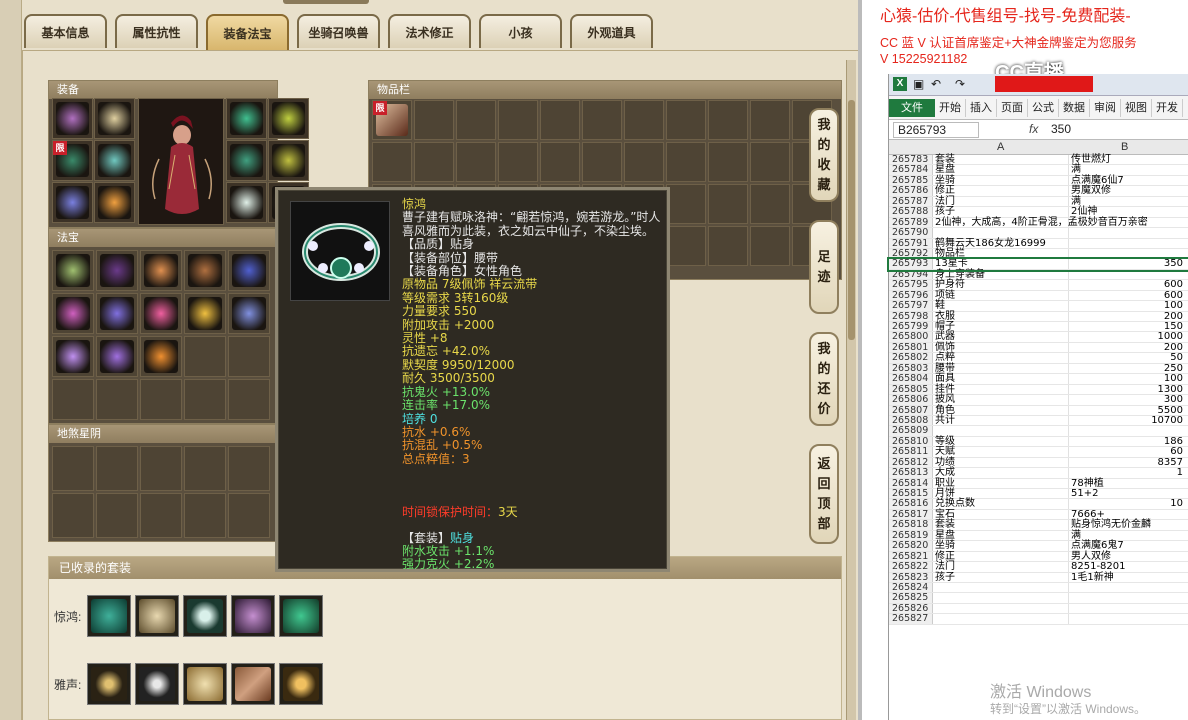 The width and height of the screenshot is (1188, 720). What do you see at coordinates (1038, 254) in the screenshot?
I see `sheet-row: 265792 物品栏` at bounding box center [1038, 254].